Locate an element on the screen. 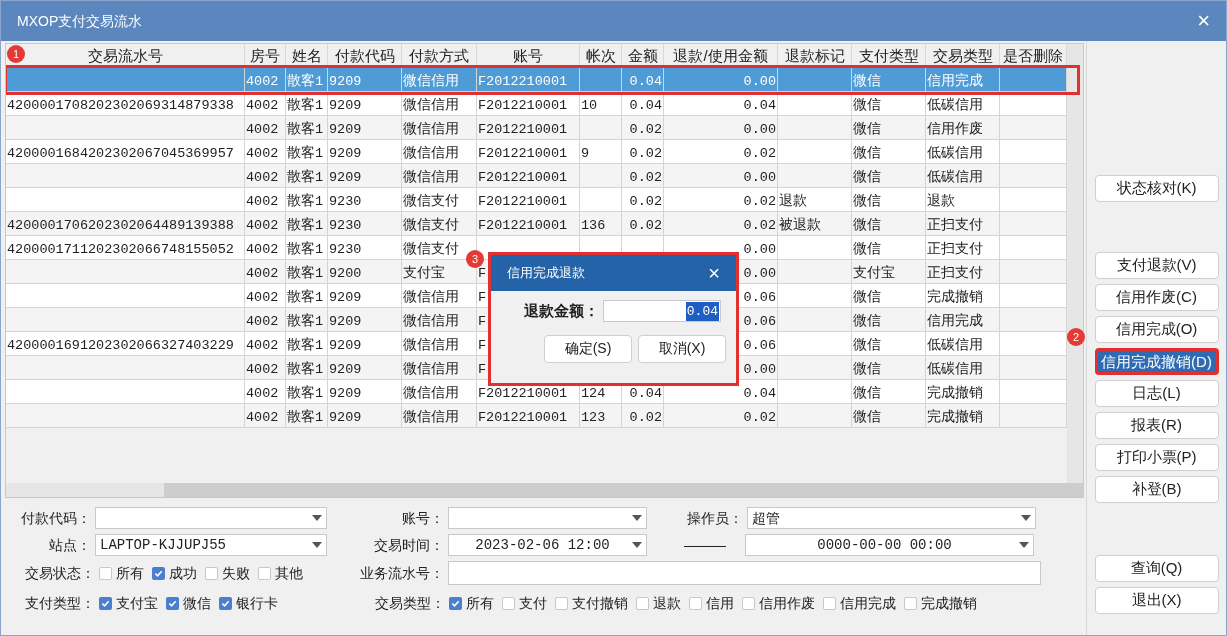 The image size is (1227, 636). dialog-title: 信用完成退款 is located at coordinates (546, 273).